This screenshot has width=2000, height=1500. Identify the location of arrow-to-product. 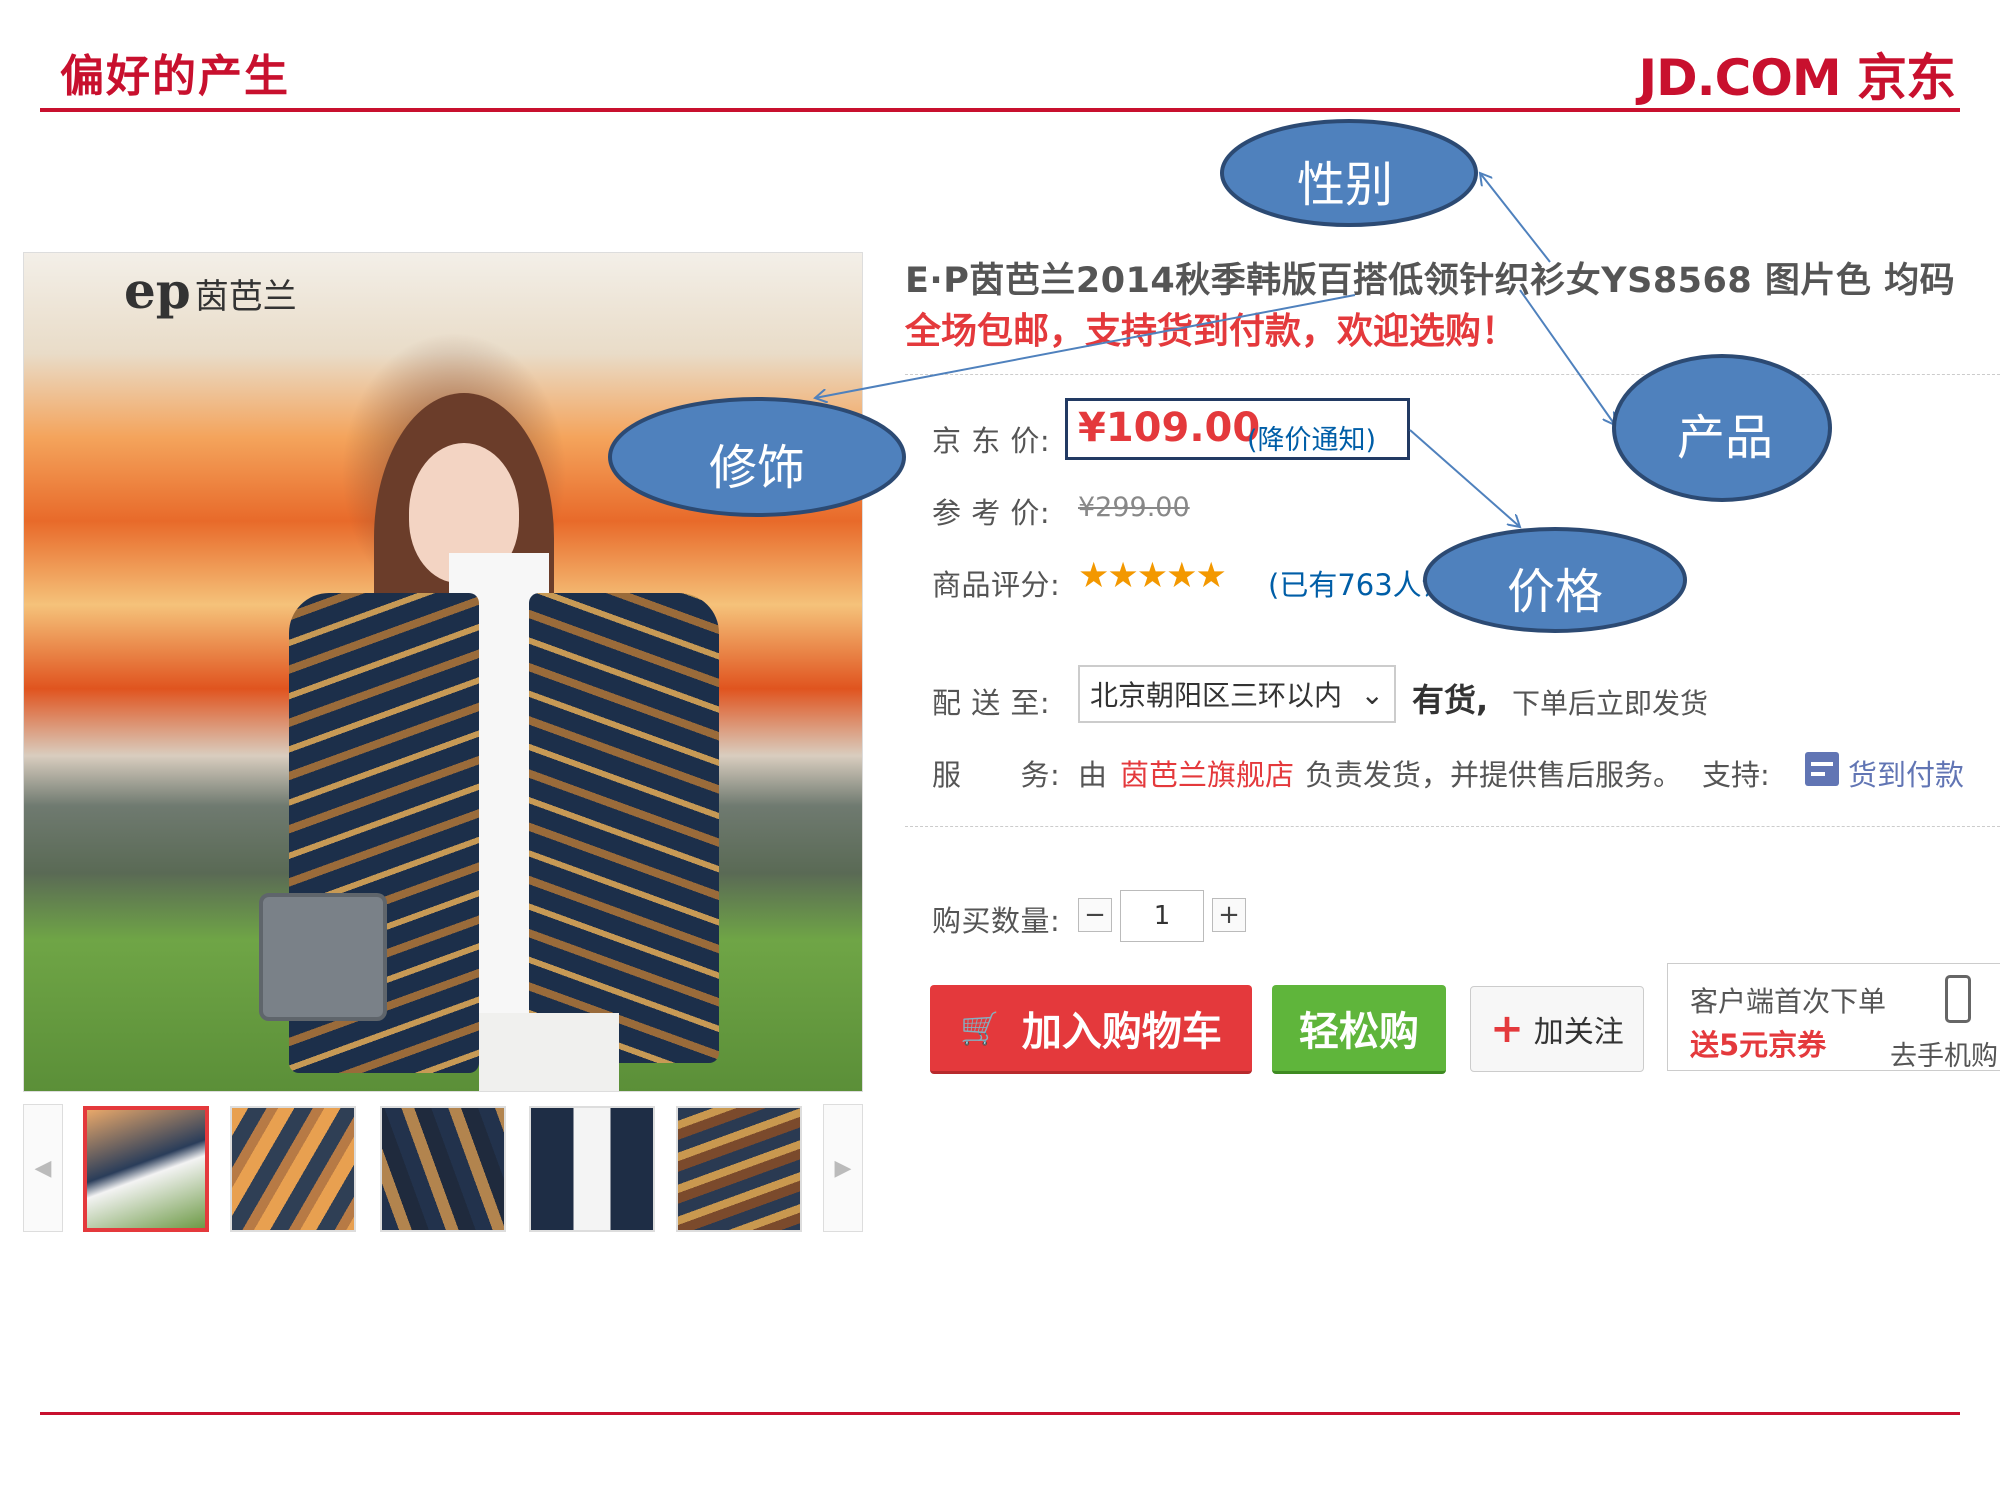
(1567, 357).